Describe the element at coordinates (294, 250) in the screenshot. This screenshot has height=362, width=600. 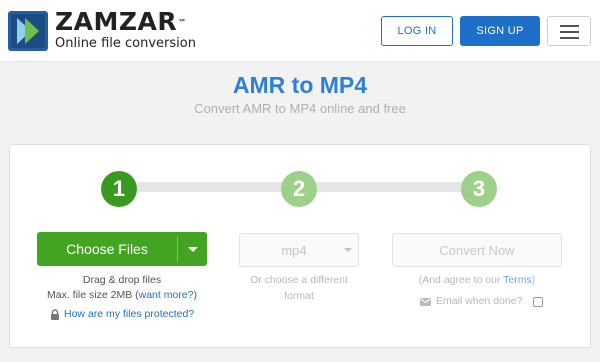
I see `format-selected-value: mp4` at that location.